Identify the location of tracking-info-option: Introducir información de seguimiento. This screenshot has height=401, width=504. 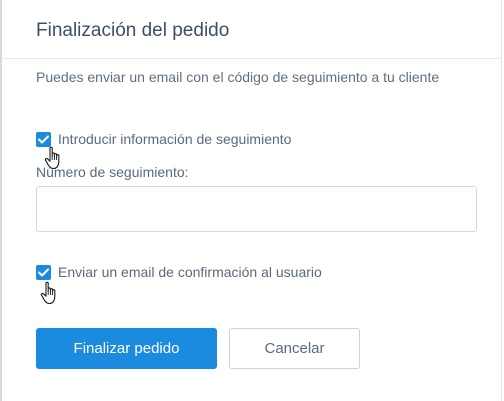
(163, 139).